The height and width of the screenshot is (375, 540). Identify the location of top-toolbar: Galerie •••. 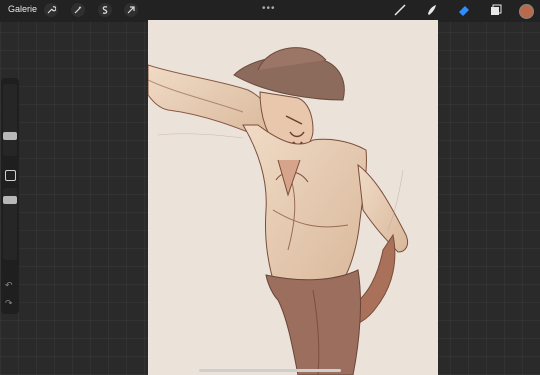
(270, 11).